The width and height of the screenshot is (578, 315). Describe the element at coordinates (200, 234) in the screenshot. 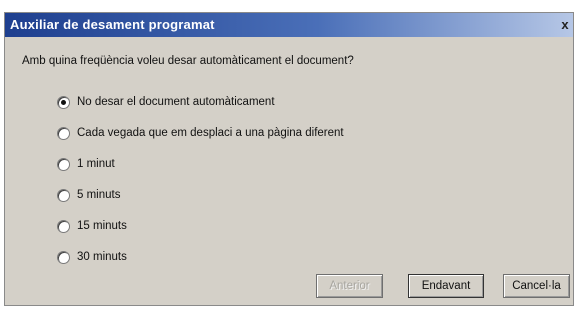

I see `option-15-minutes: 15 minuts` at that location.